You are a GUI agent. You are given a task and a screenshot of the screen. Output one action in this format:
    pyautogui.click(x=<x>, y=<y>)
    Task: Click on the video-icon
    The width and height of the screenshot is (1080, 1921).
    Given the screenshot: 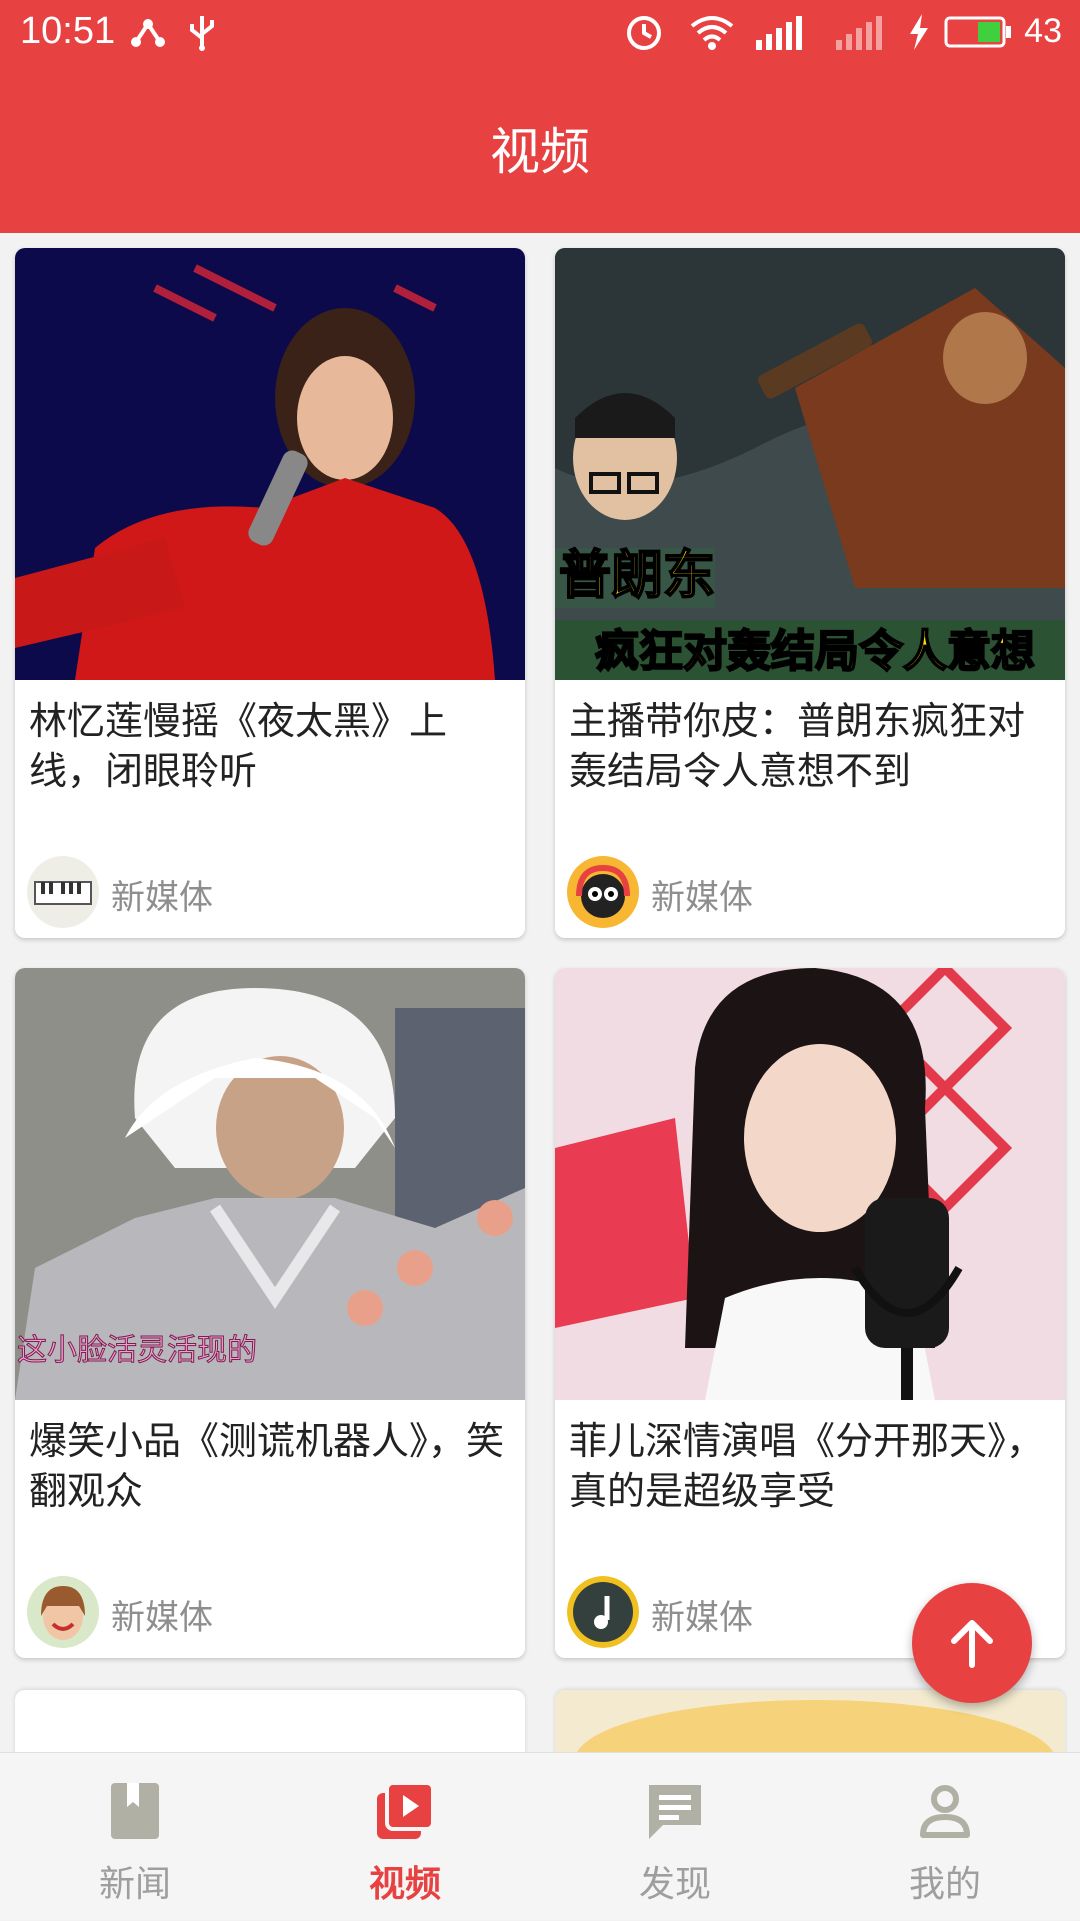 What is the action you would take?
    pyautogui.click(x=405, y=1811)
    